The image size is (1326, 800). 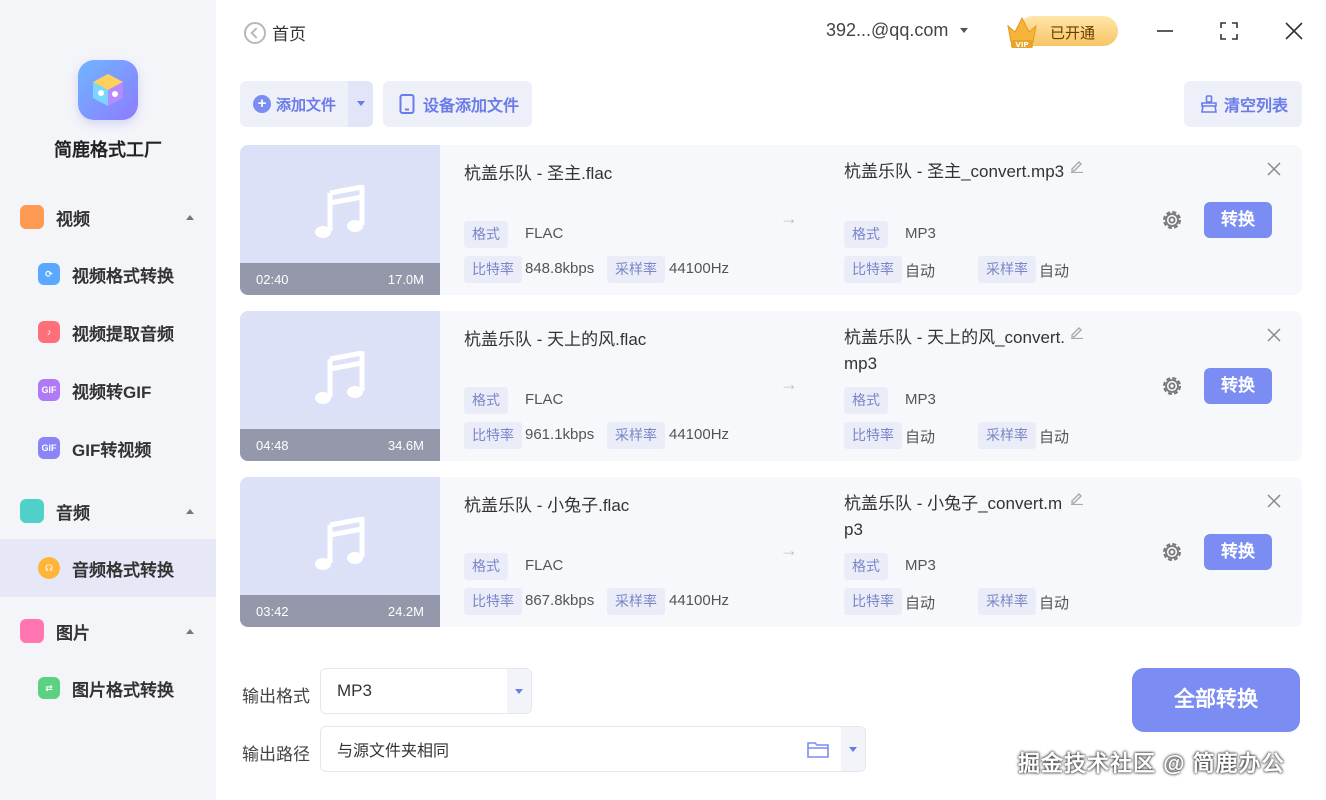 I want to click on output-path-label: 输出路径, so click(x=276, y=754).